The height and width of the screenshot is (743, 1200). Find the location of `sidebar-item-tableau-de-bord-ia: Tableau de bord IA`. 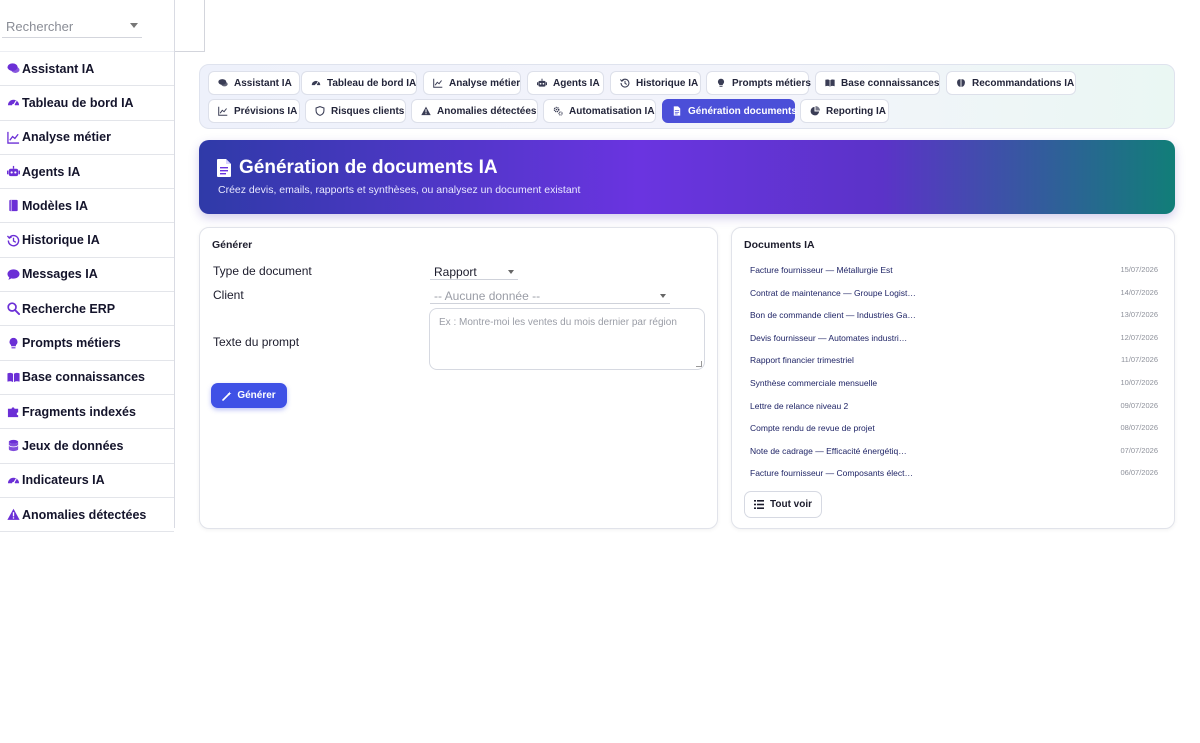

sidebar-item-tableau-de-bord-ia: Tableau de bord IA is located at coordinates (87, 103).